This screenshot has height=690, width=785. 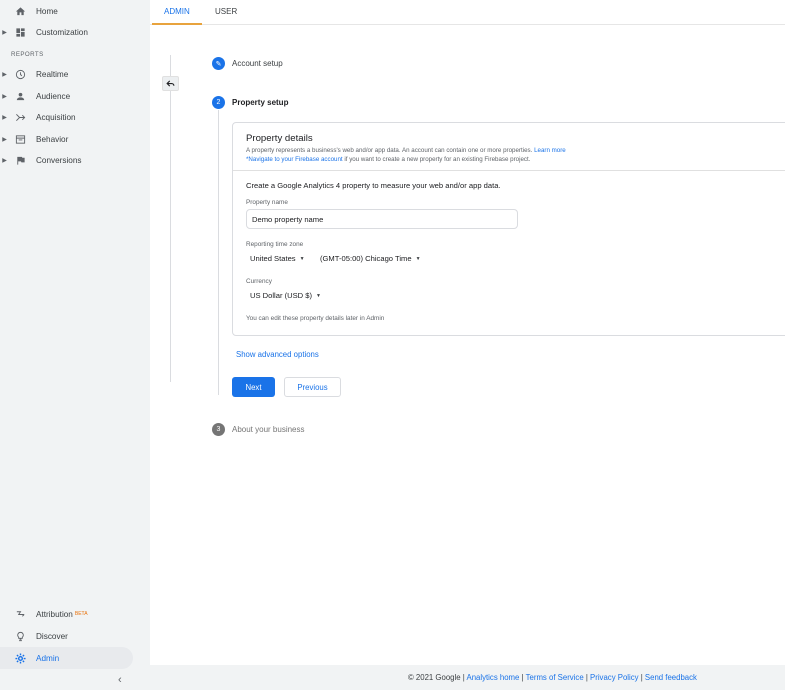 I want to click on nav-realtime-label: Realtime, so click(x=52, y=74).